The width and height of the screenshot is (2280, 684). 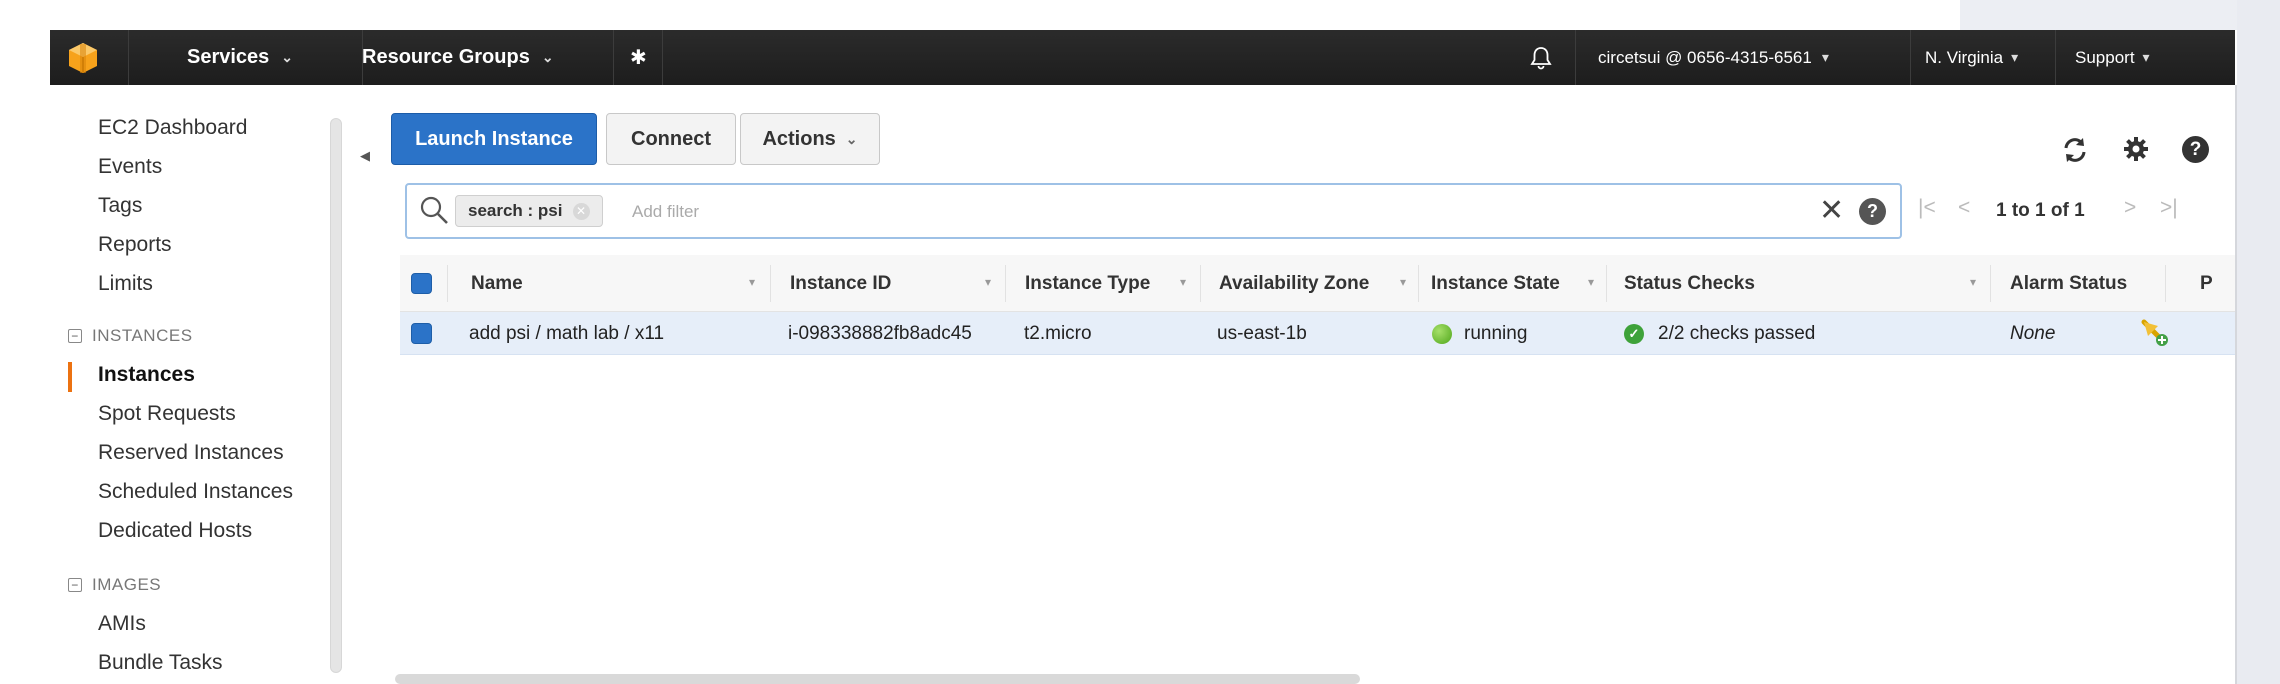 What do you see at coordinates (1634, 333) in the screenshot?
I see `check-circle-icon: ✓` at bounding box center [1634, 333].